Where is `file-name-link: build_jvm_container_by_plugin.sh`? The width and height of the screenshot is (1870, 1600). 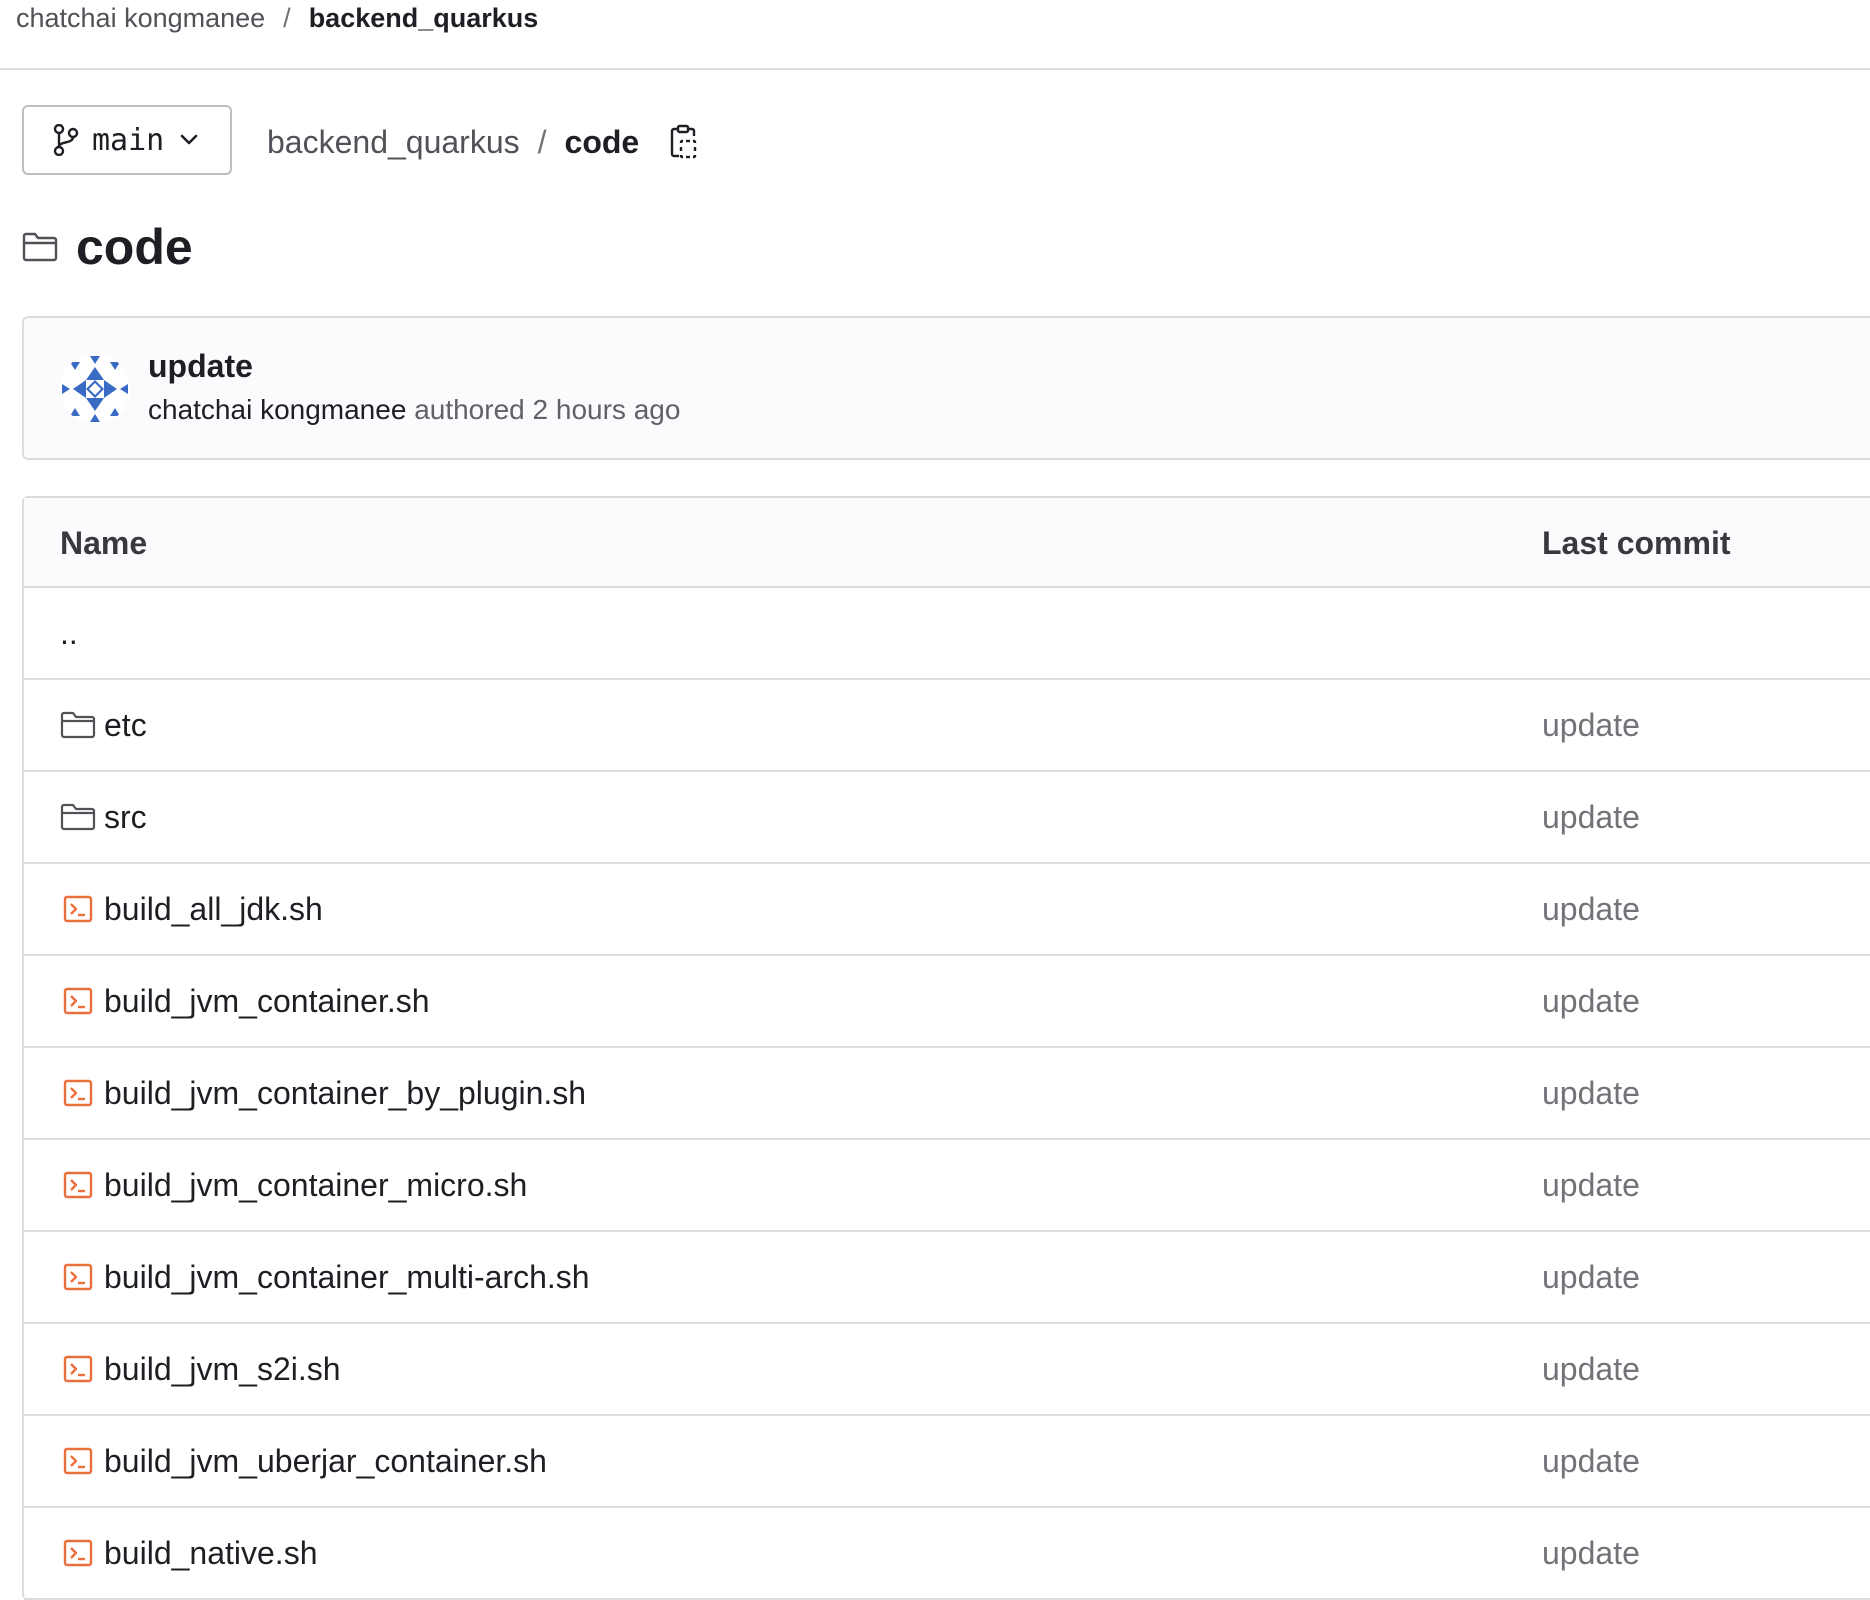 file-name-link: build_jvm_container_by_plugin.sh is located at coordinates (323, 1093).